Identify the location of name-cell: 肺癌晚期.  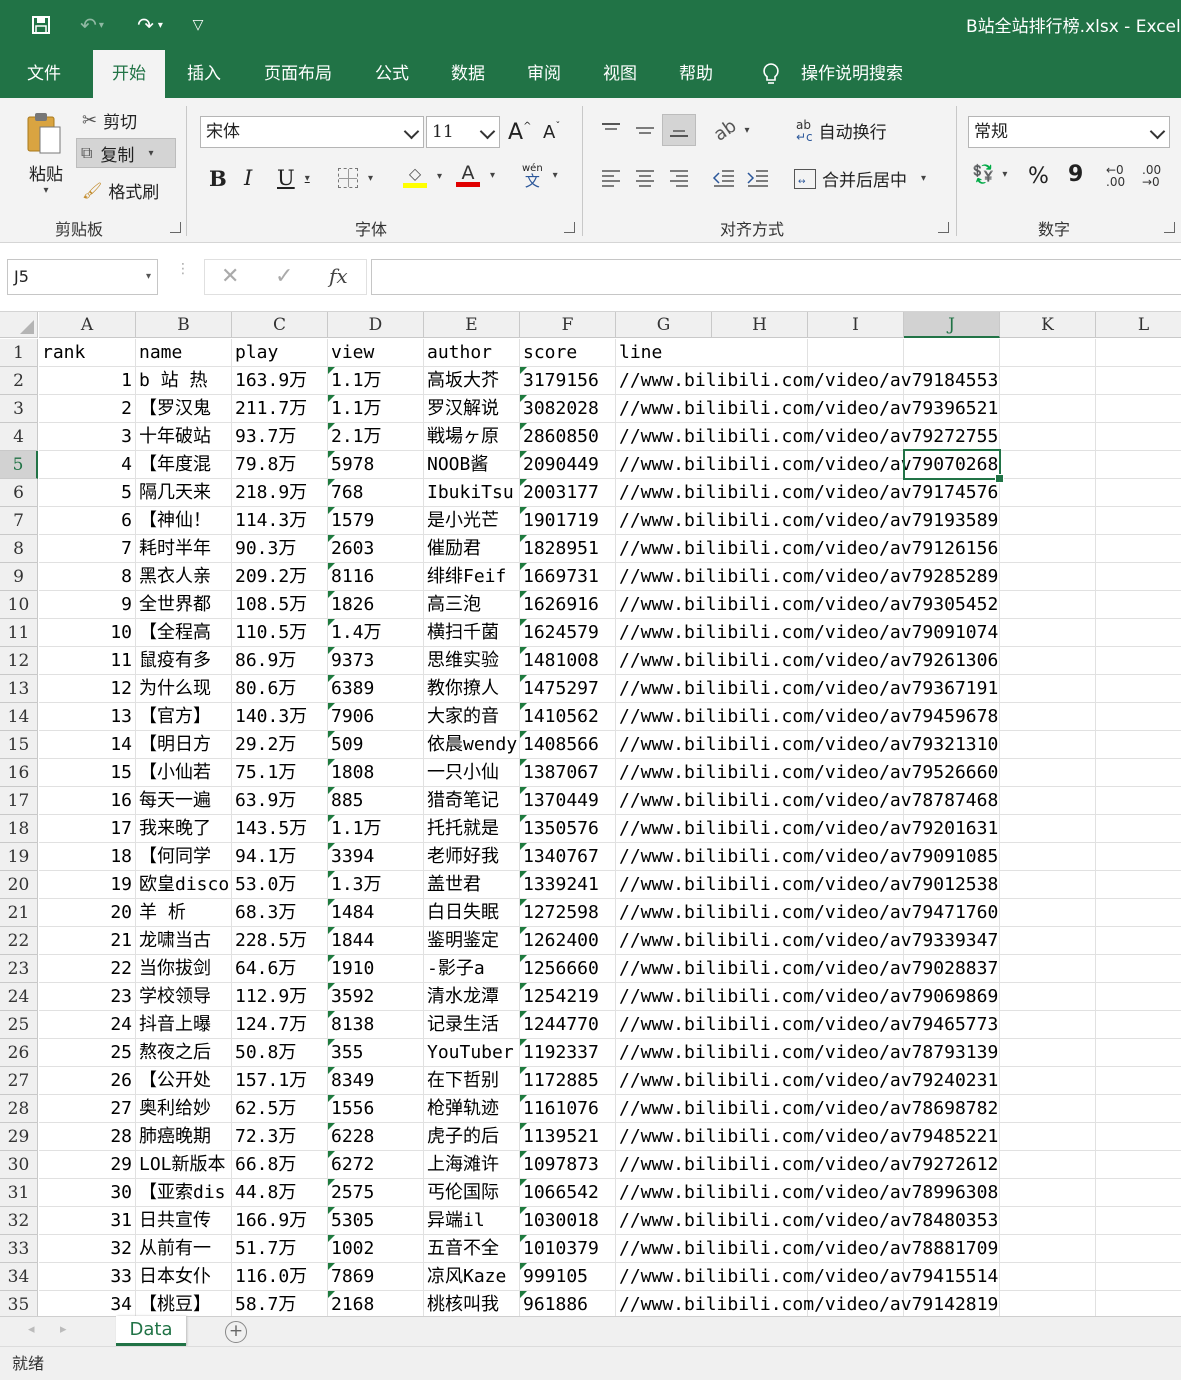
(184, 1137).